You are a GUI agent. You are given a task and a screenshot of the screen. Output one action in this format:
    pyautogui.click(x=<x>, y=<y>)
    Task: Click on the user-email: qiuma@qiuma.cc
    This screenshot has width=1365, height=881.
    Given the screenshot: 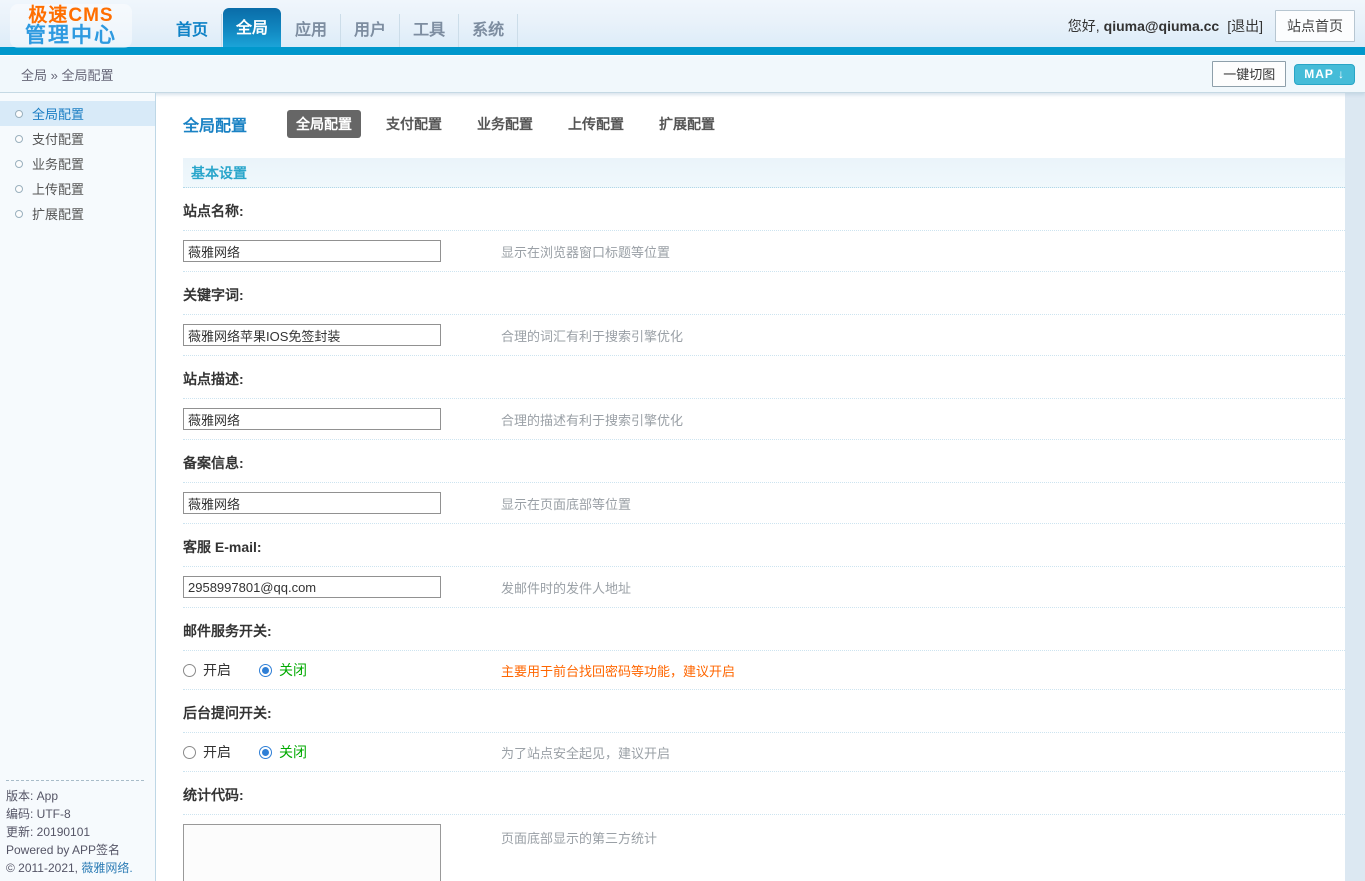 What is the action you would take?
    pyautogui.click(x=1161, y=26)
    